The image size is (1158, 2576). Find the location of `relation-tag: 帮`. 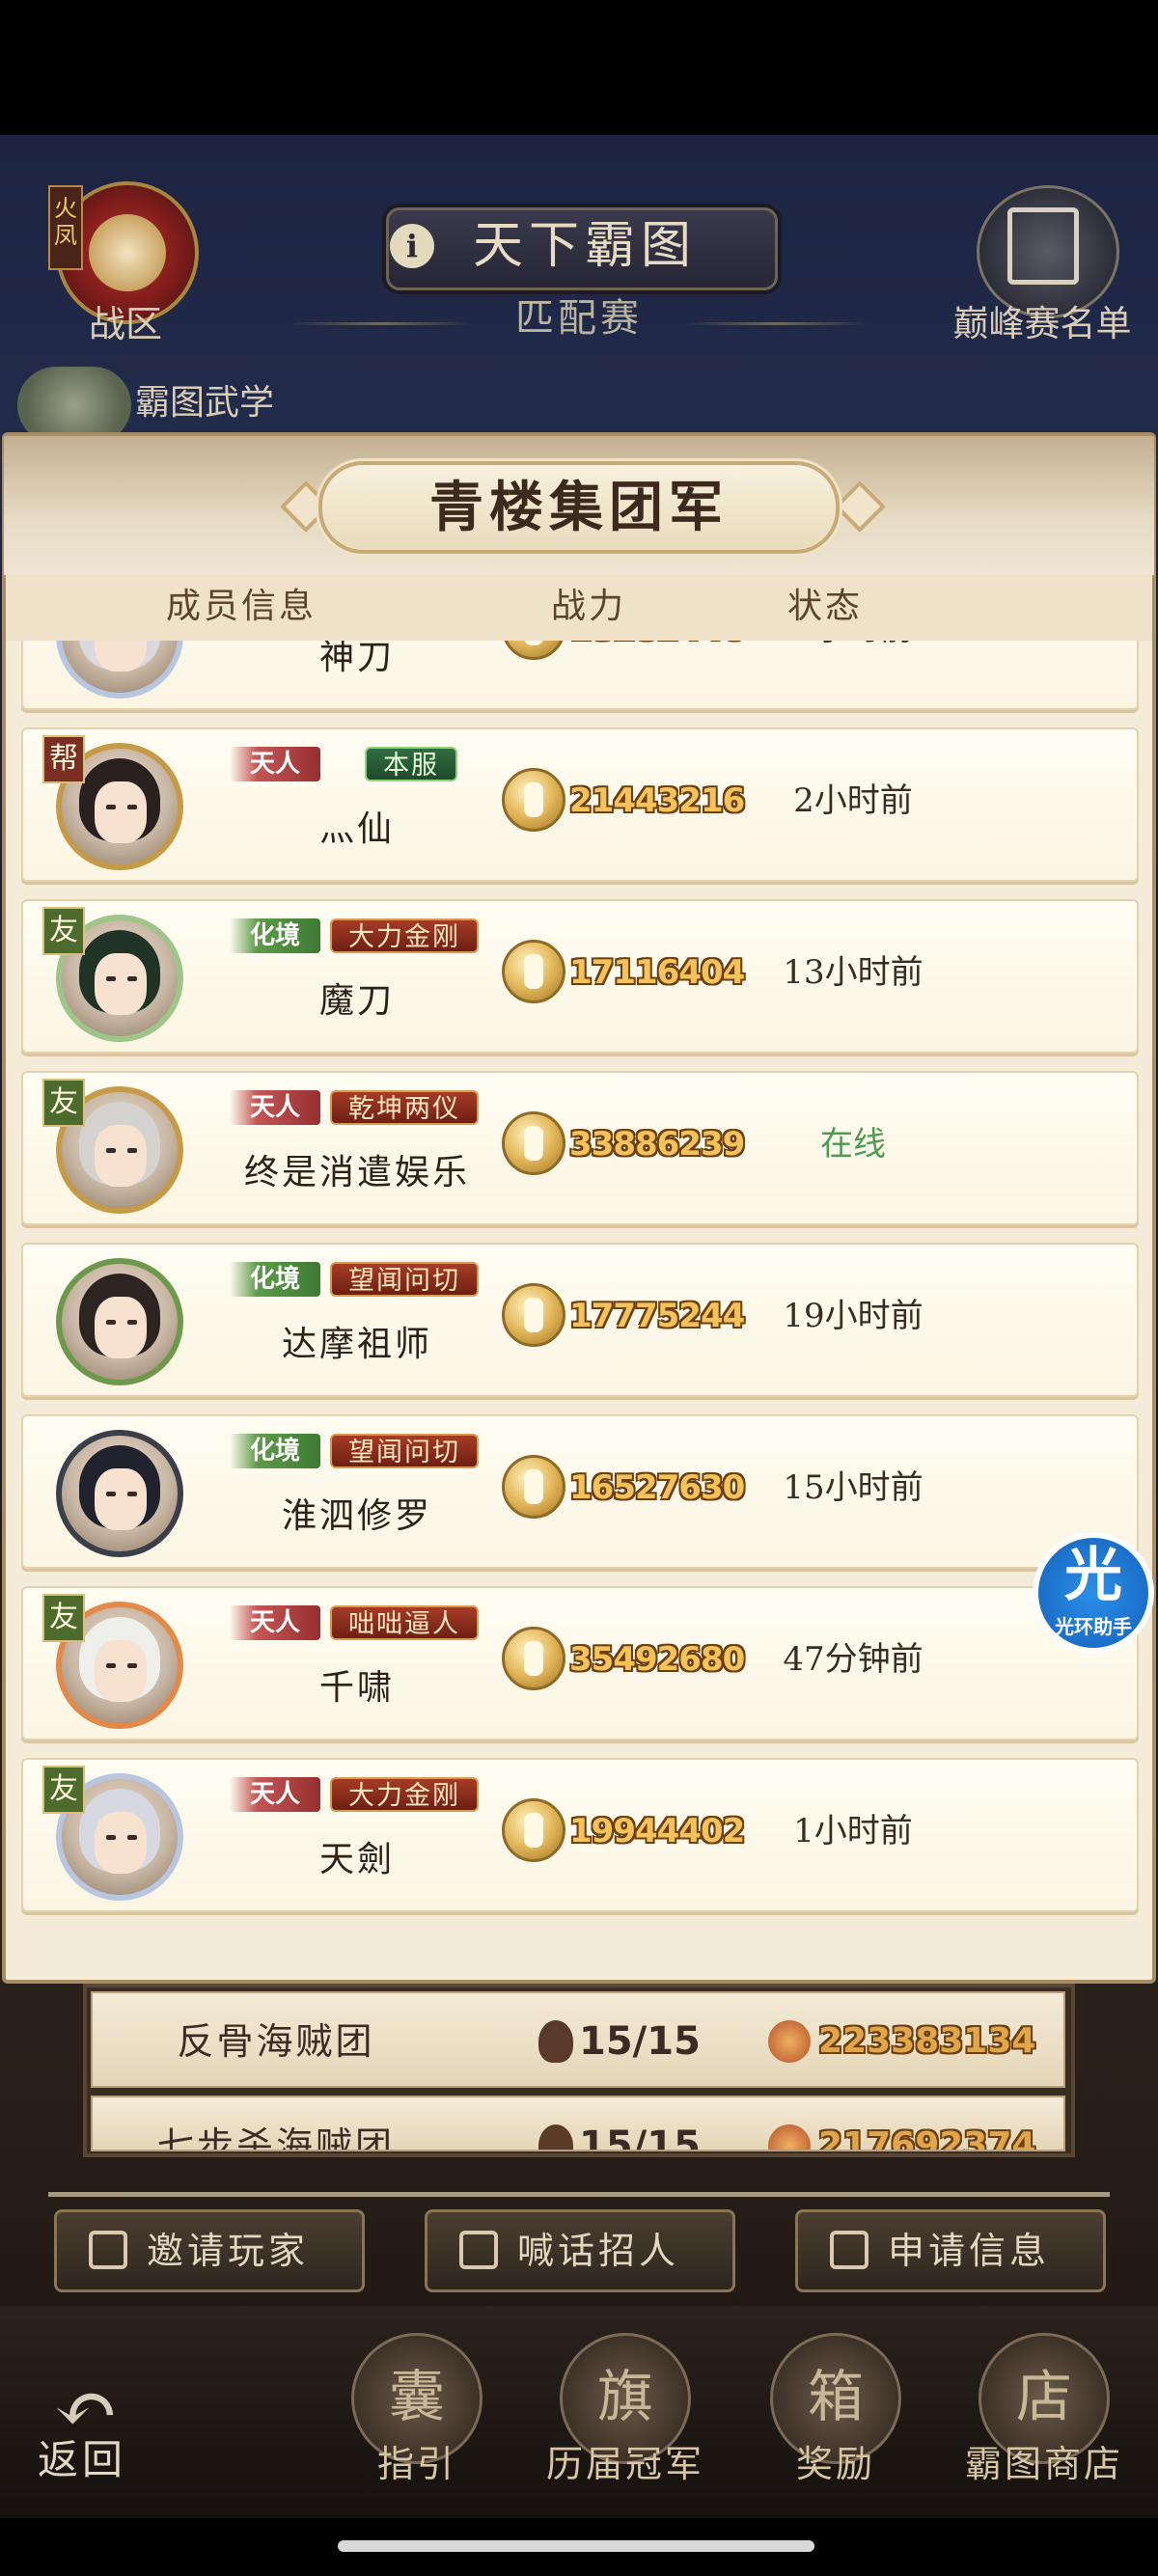

relation-tag: 帮 is located at coordinates (63, 759).